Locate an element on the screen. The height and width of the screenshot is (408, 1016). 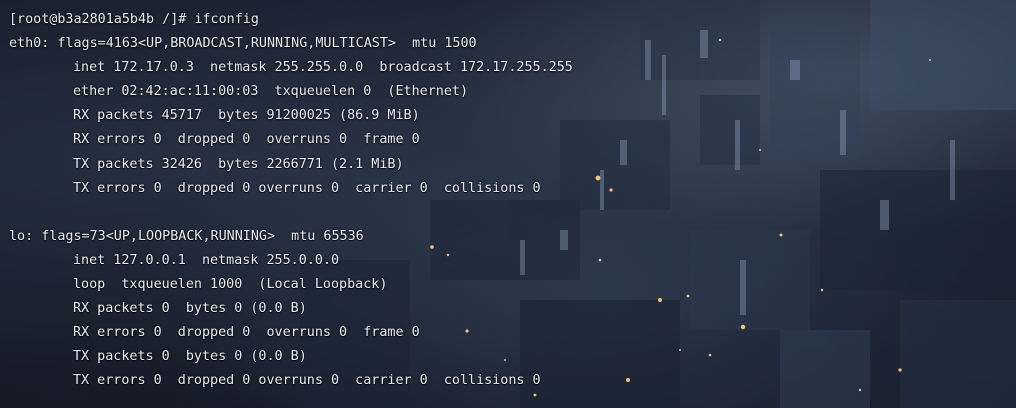
lo-tx-packets-line: TX packets 0 bytes 0 (0.0 B) is located at coordinates (190, 357).